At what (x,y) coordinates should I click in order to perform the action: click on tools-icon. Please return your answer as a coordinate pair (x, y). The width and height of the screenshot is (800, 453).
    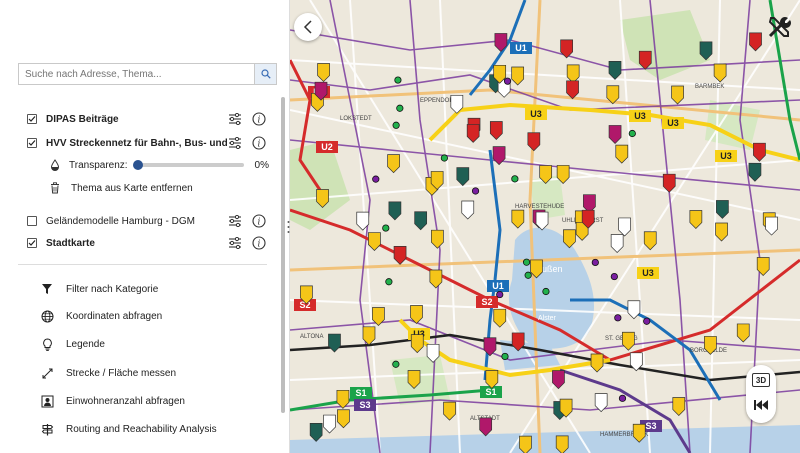
    Looking at the image, I should click on (779, 27).